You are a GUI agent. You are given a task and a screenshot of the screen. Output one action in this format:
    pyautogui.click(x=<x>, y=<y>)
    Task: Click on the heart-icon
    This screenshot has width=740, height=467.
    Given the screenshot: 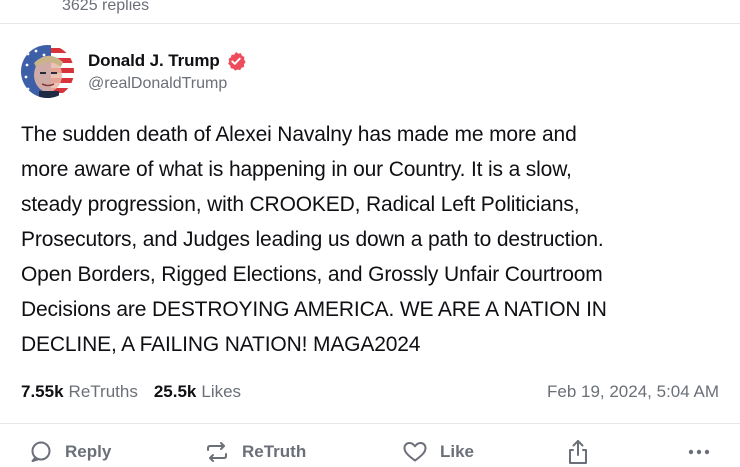 What is the action you would take?
    pyautogui.click(x=415, y=452)
    